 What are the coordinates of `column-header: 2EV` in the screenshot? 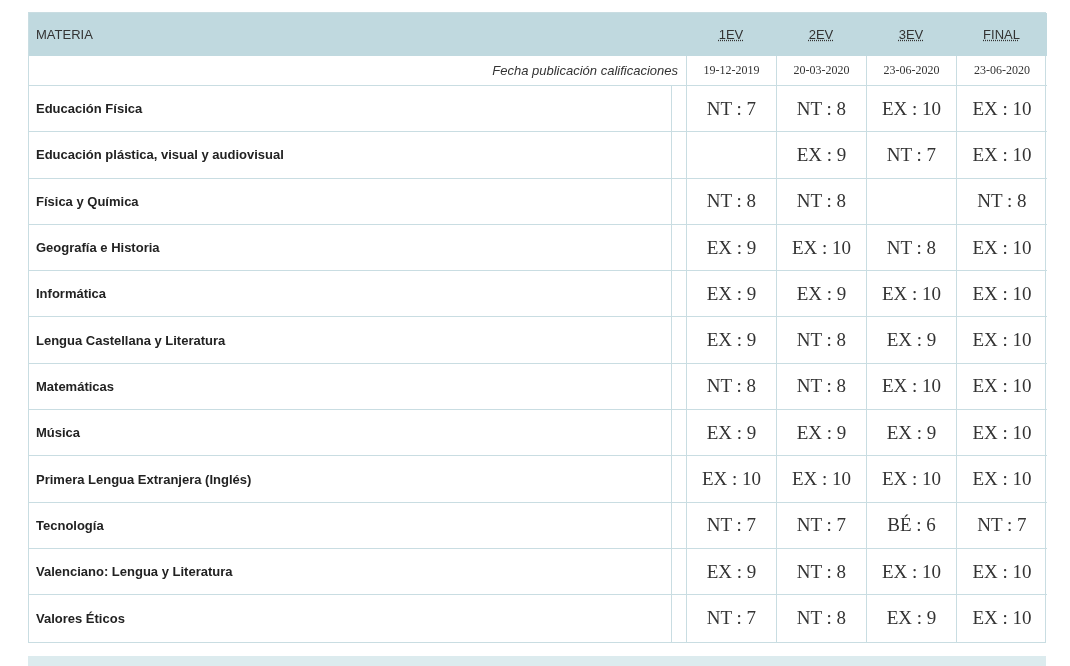 It's located at (821, 34).